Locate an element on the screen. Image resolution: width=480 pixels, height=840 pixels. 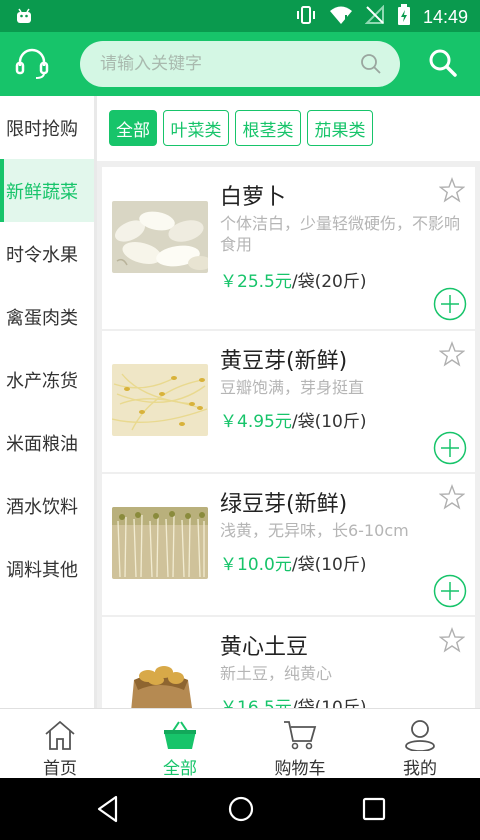
nav-profile: 我的 is located at coordinates (420, 744).